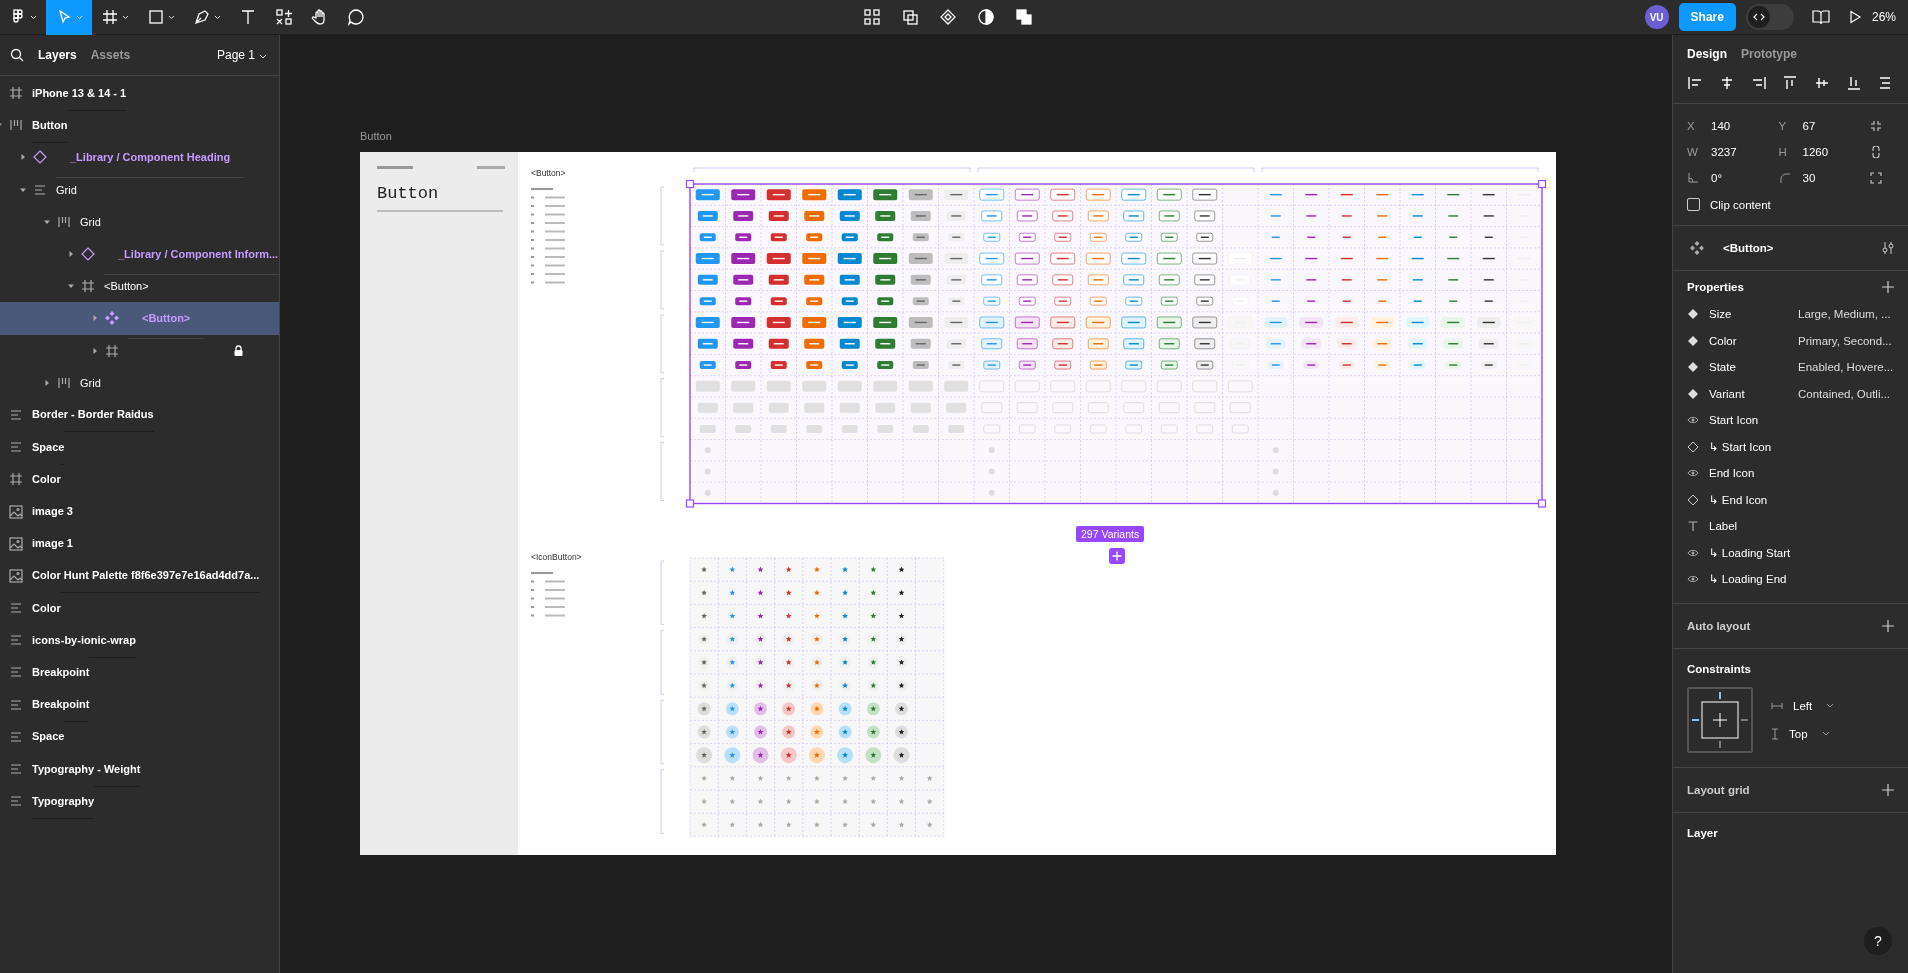 This screenshot has height=973, width=1908. What do you see at coordinates (17, 55) in the screenshot?
I see `search-icon` at bounding box center [17, 55].